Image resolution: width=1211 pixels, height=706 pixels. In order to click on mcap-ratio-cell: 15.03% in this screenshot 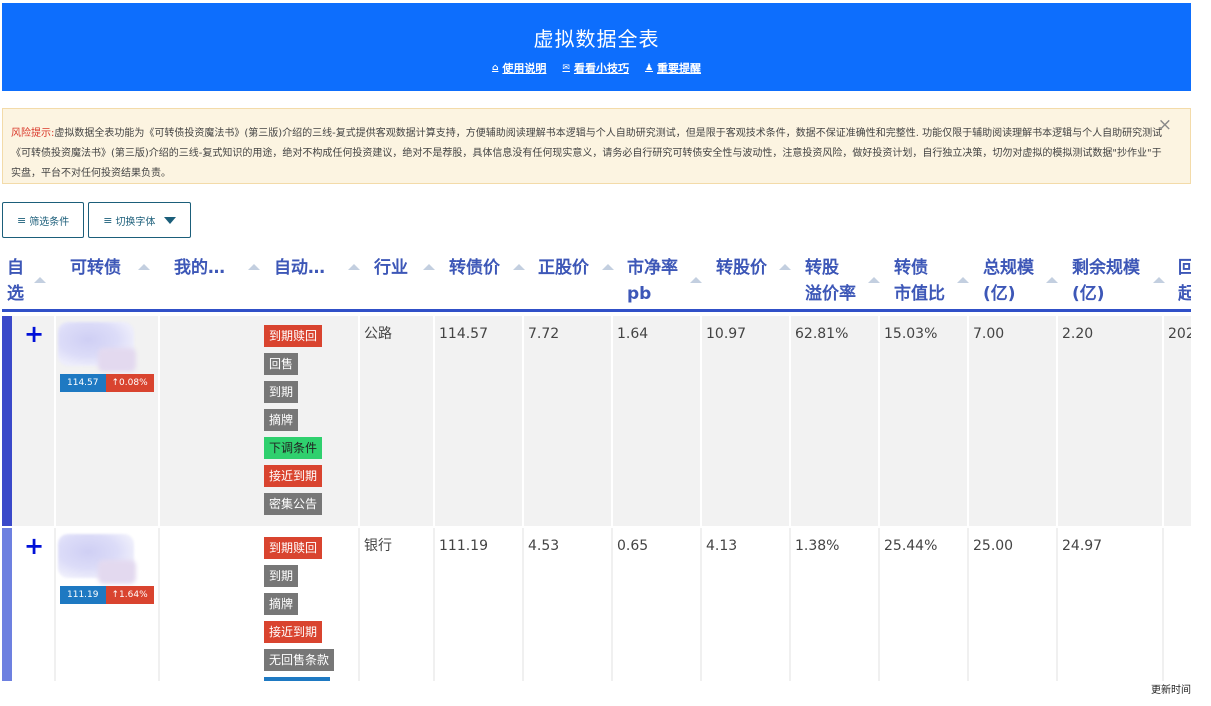, I will do `click(911, 334)`.